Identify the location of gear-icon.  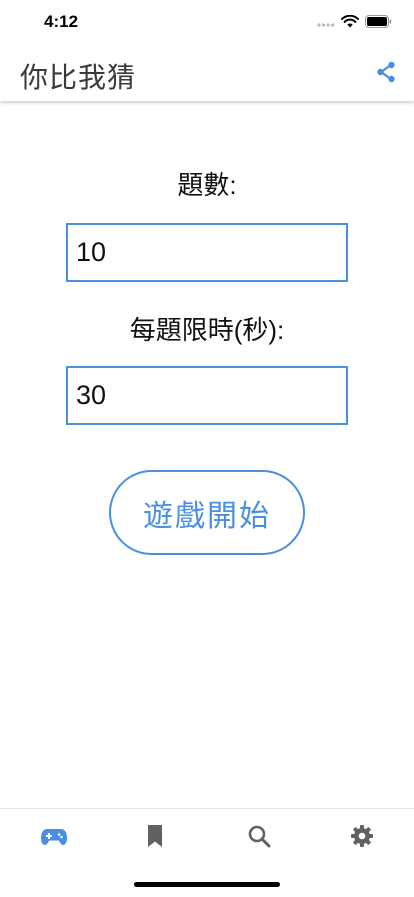
(362, 836).